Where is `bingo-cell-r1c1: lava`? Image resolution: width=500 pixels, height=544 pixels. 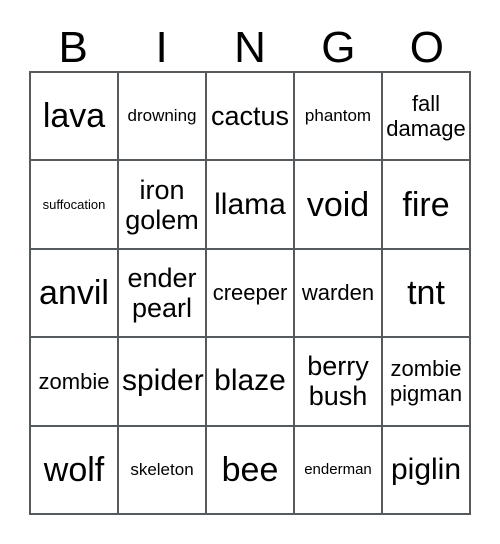
bingo-cell-r1c1: lava is located at coordinates (75, 117).